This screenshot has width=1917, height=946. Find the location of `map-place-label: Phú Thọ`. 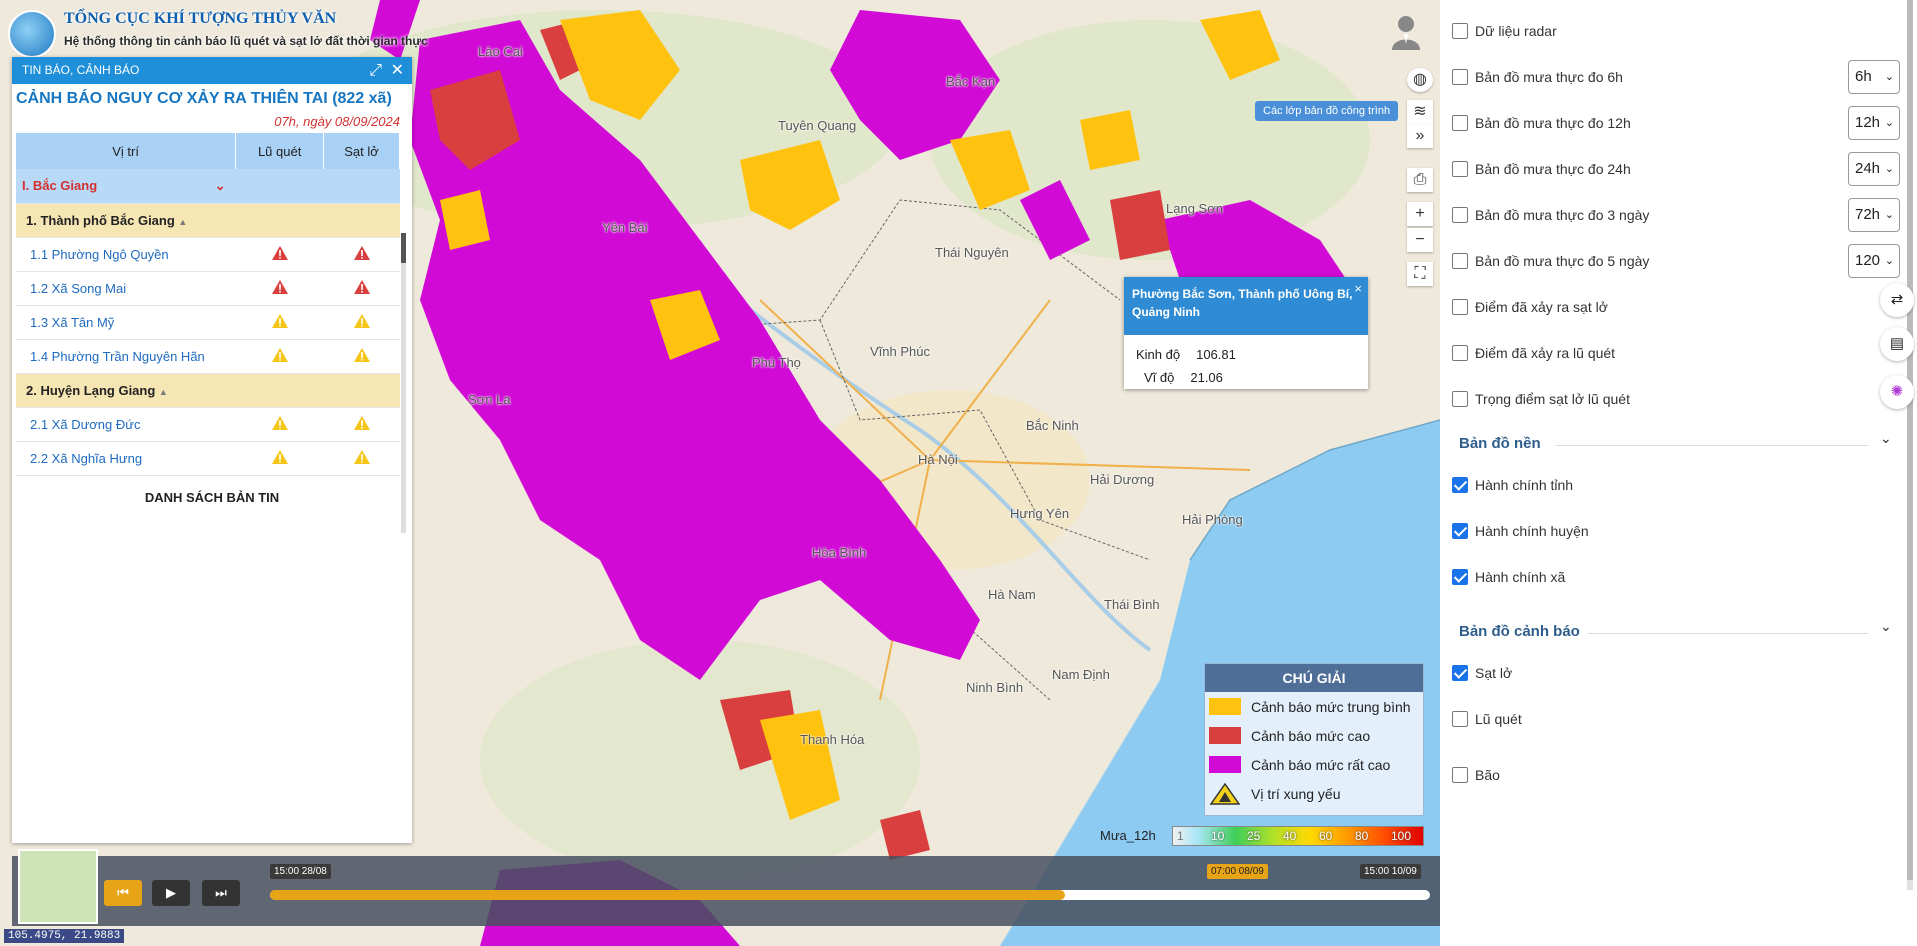

map-place-label: Phú Thọ is located at coordinates (776, 362).